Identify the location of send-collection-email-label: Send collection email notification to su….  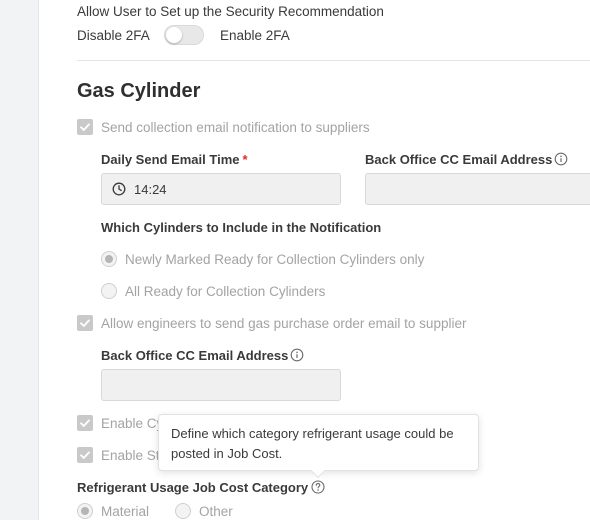
(235, 127).